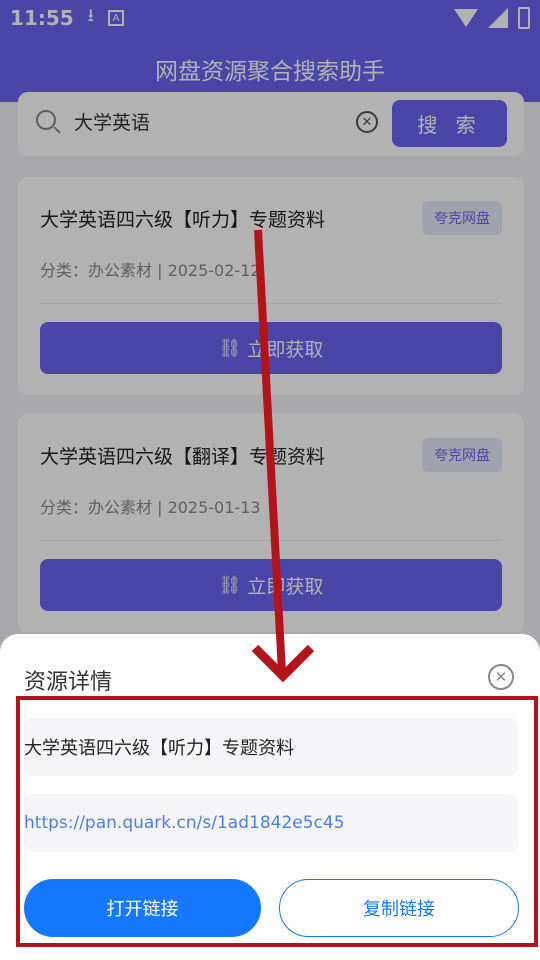 This screenshot has width=540, height=960. What do you see at coordinates (270, 451) in the screenshot?
I see `annotation-arrow-shaft` at bounding box center [270, 451].